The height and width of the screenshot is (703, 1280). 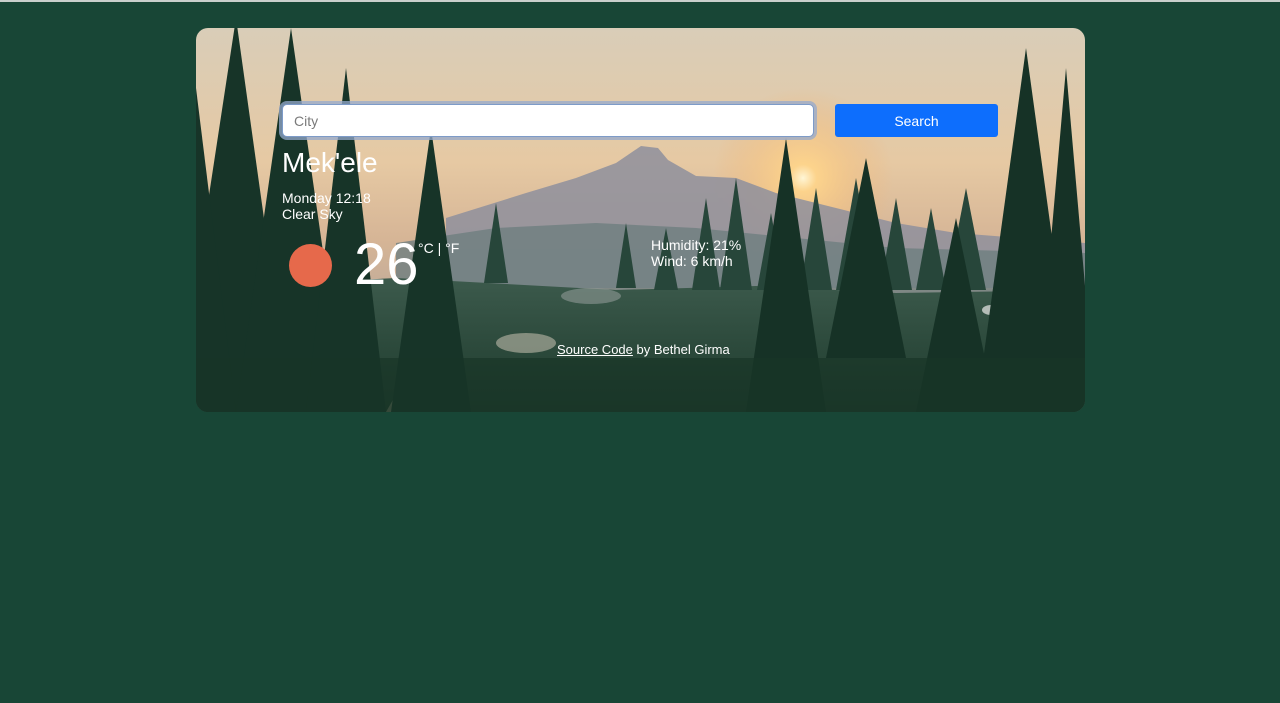 What do you see at coordinates (683, 349) in the screenshot?
I see `author-credit: by Bethel Girma` at bounding box center [683, 349].